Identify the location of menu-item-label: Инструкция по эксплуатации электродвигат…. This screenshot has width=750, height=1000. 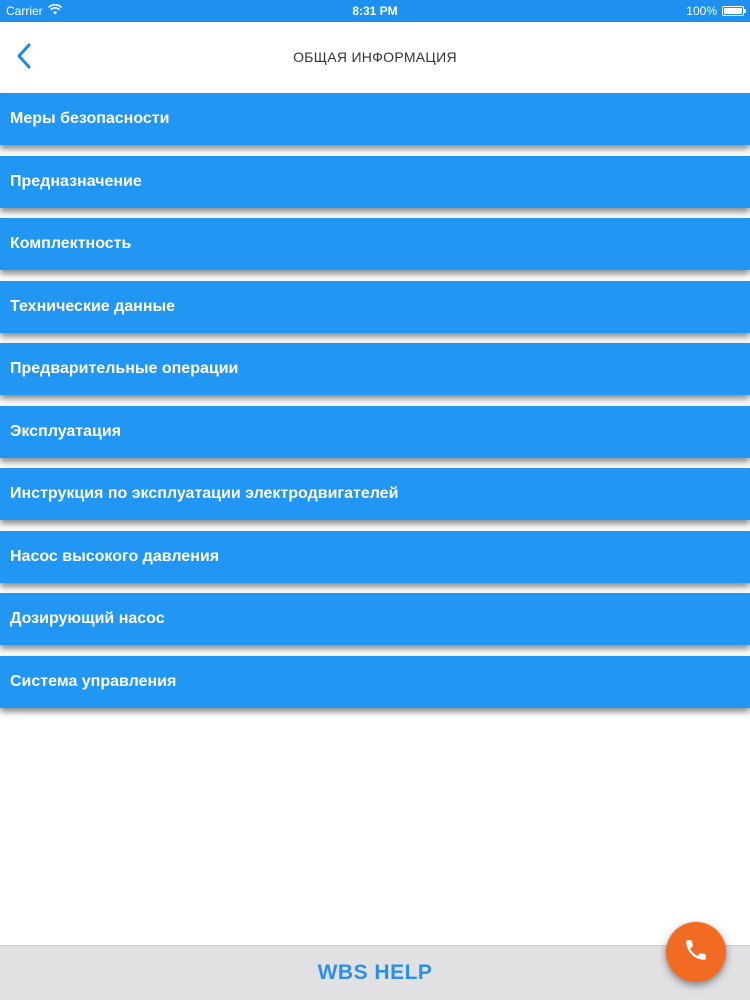
(204, 493).